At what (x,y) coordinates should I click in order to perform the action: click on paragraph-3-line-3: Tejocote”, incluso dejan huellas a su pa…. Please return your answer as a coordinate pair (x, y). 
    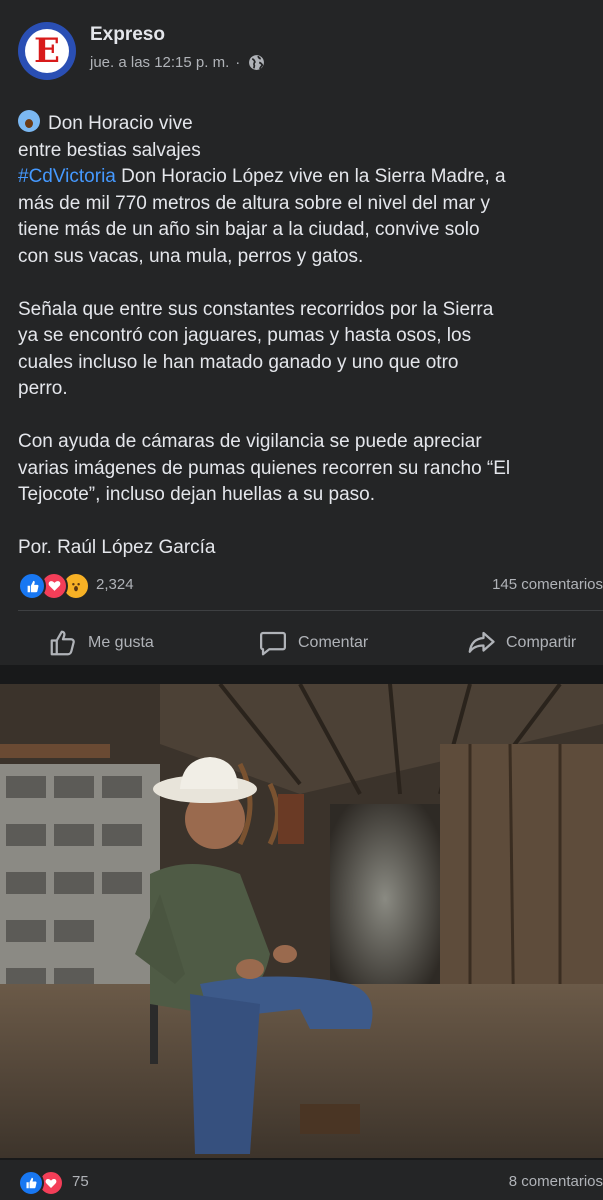
    Looking at the image, I should click on (197, 494).